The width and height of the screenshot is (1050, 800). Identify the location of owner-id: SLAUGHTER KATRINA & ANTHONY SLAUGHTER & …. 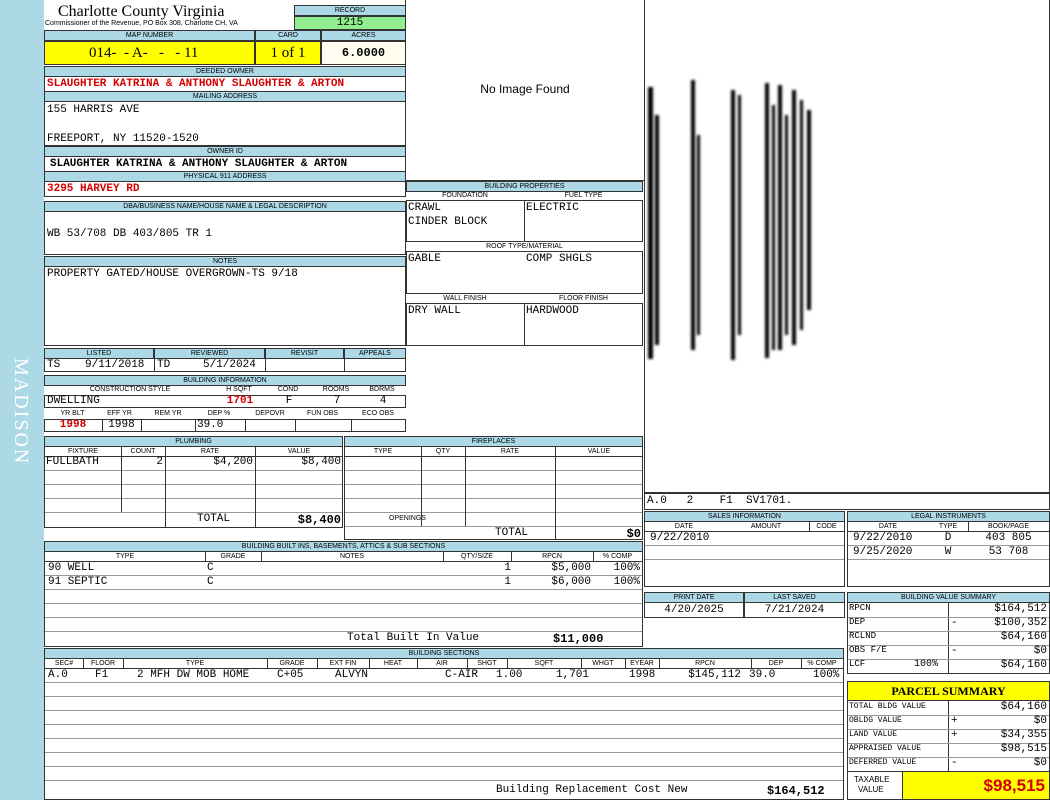
(199, 164).